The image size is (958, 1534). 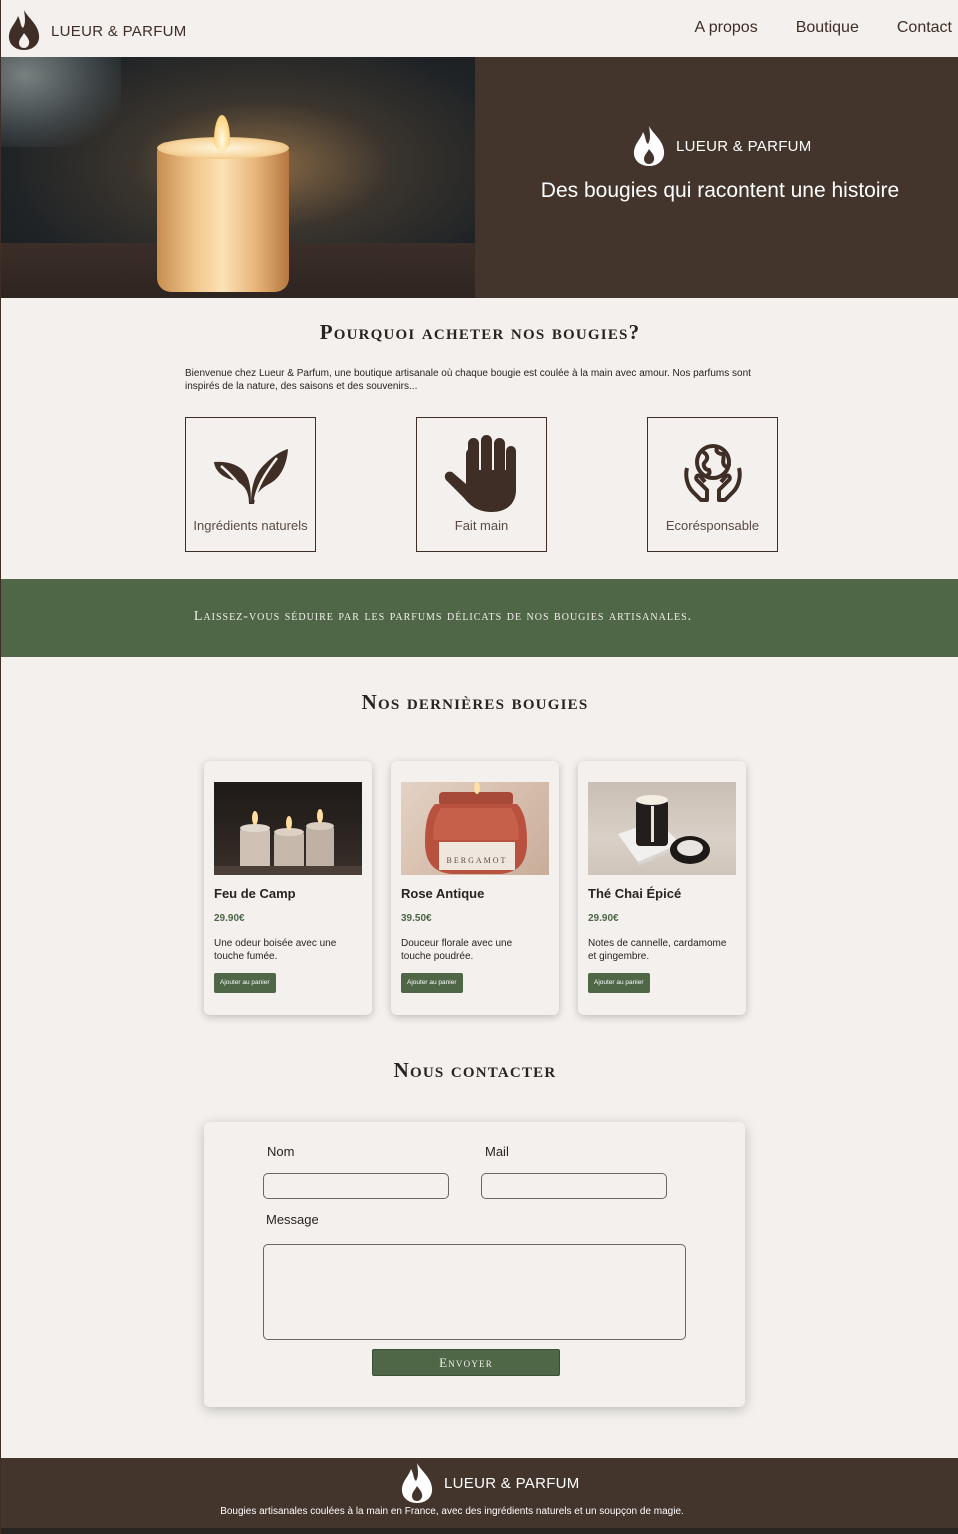 I want to click on feature-eco-responsible: Ecorésponsable, so click(x=712, y=484).